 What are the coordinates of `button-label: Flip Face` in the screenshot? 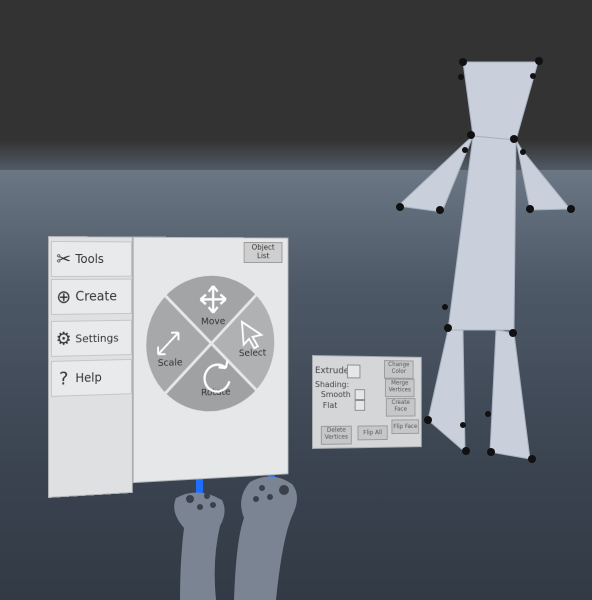 It's located at (405, 427).